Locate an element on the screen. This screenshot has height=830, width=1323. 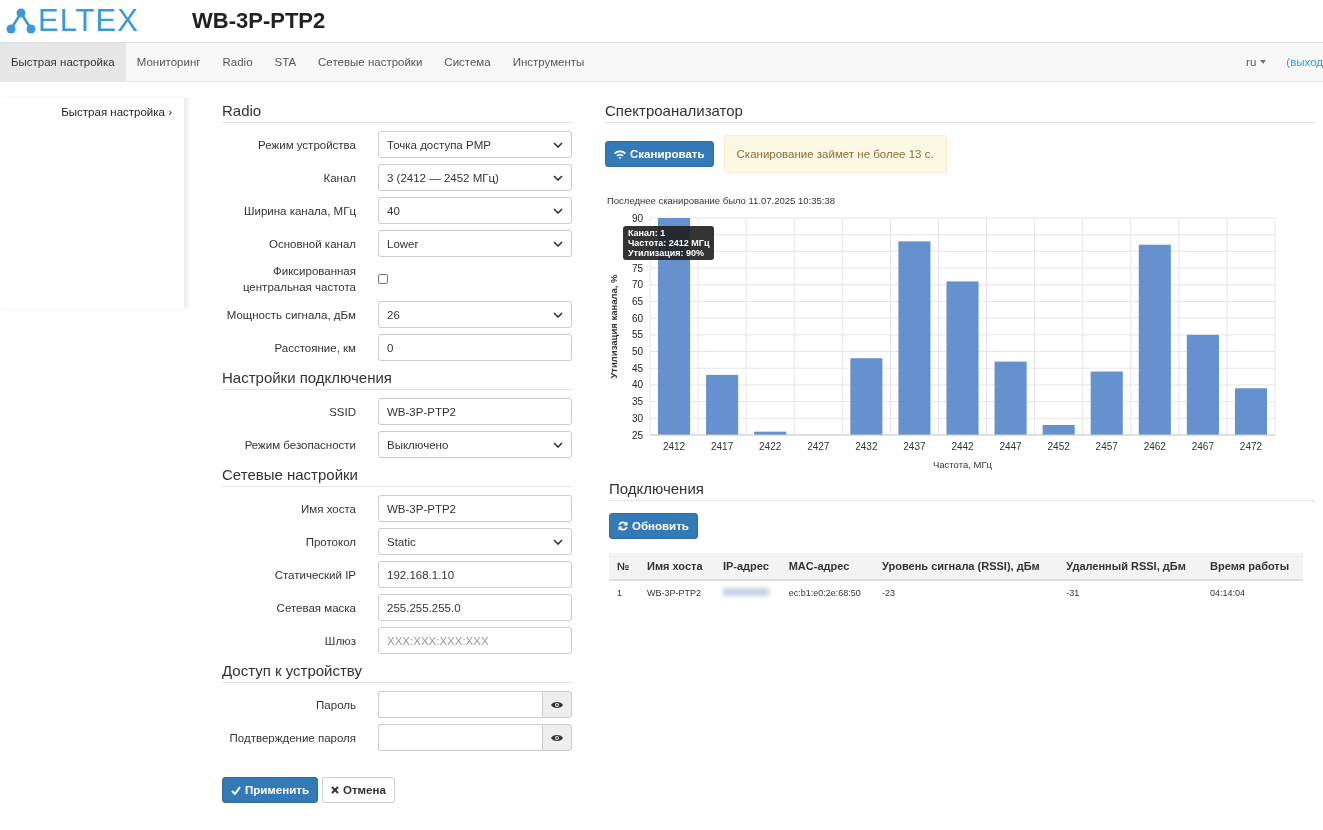
select-field: Static is located at coordinates (475, 541).